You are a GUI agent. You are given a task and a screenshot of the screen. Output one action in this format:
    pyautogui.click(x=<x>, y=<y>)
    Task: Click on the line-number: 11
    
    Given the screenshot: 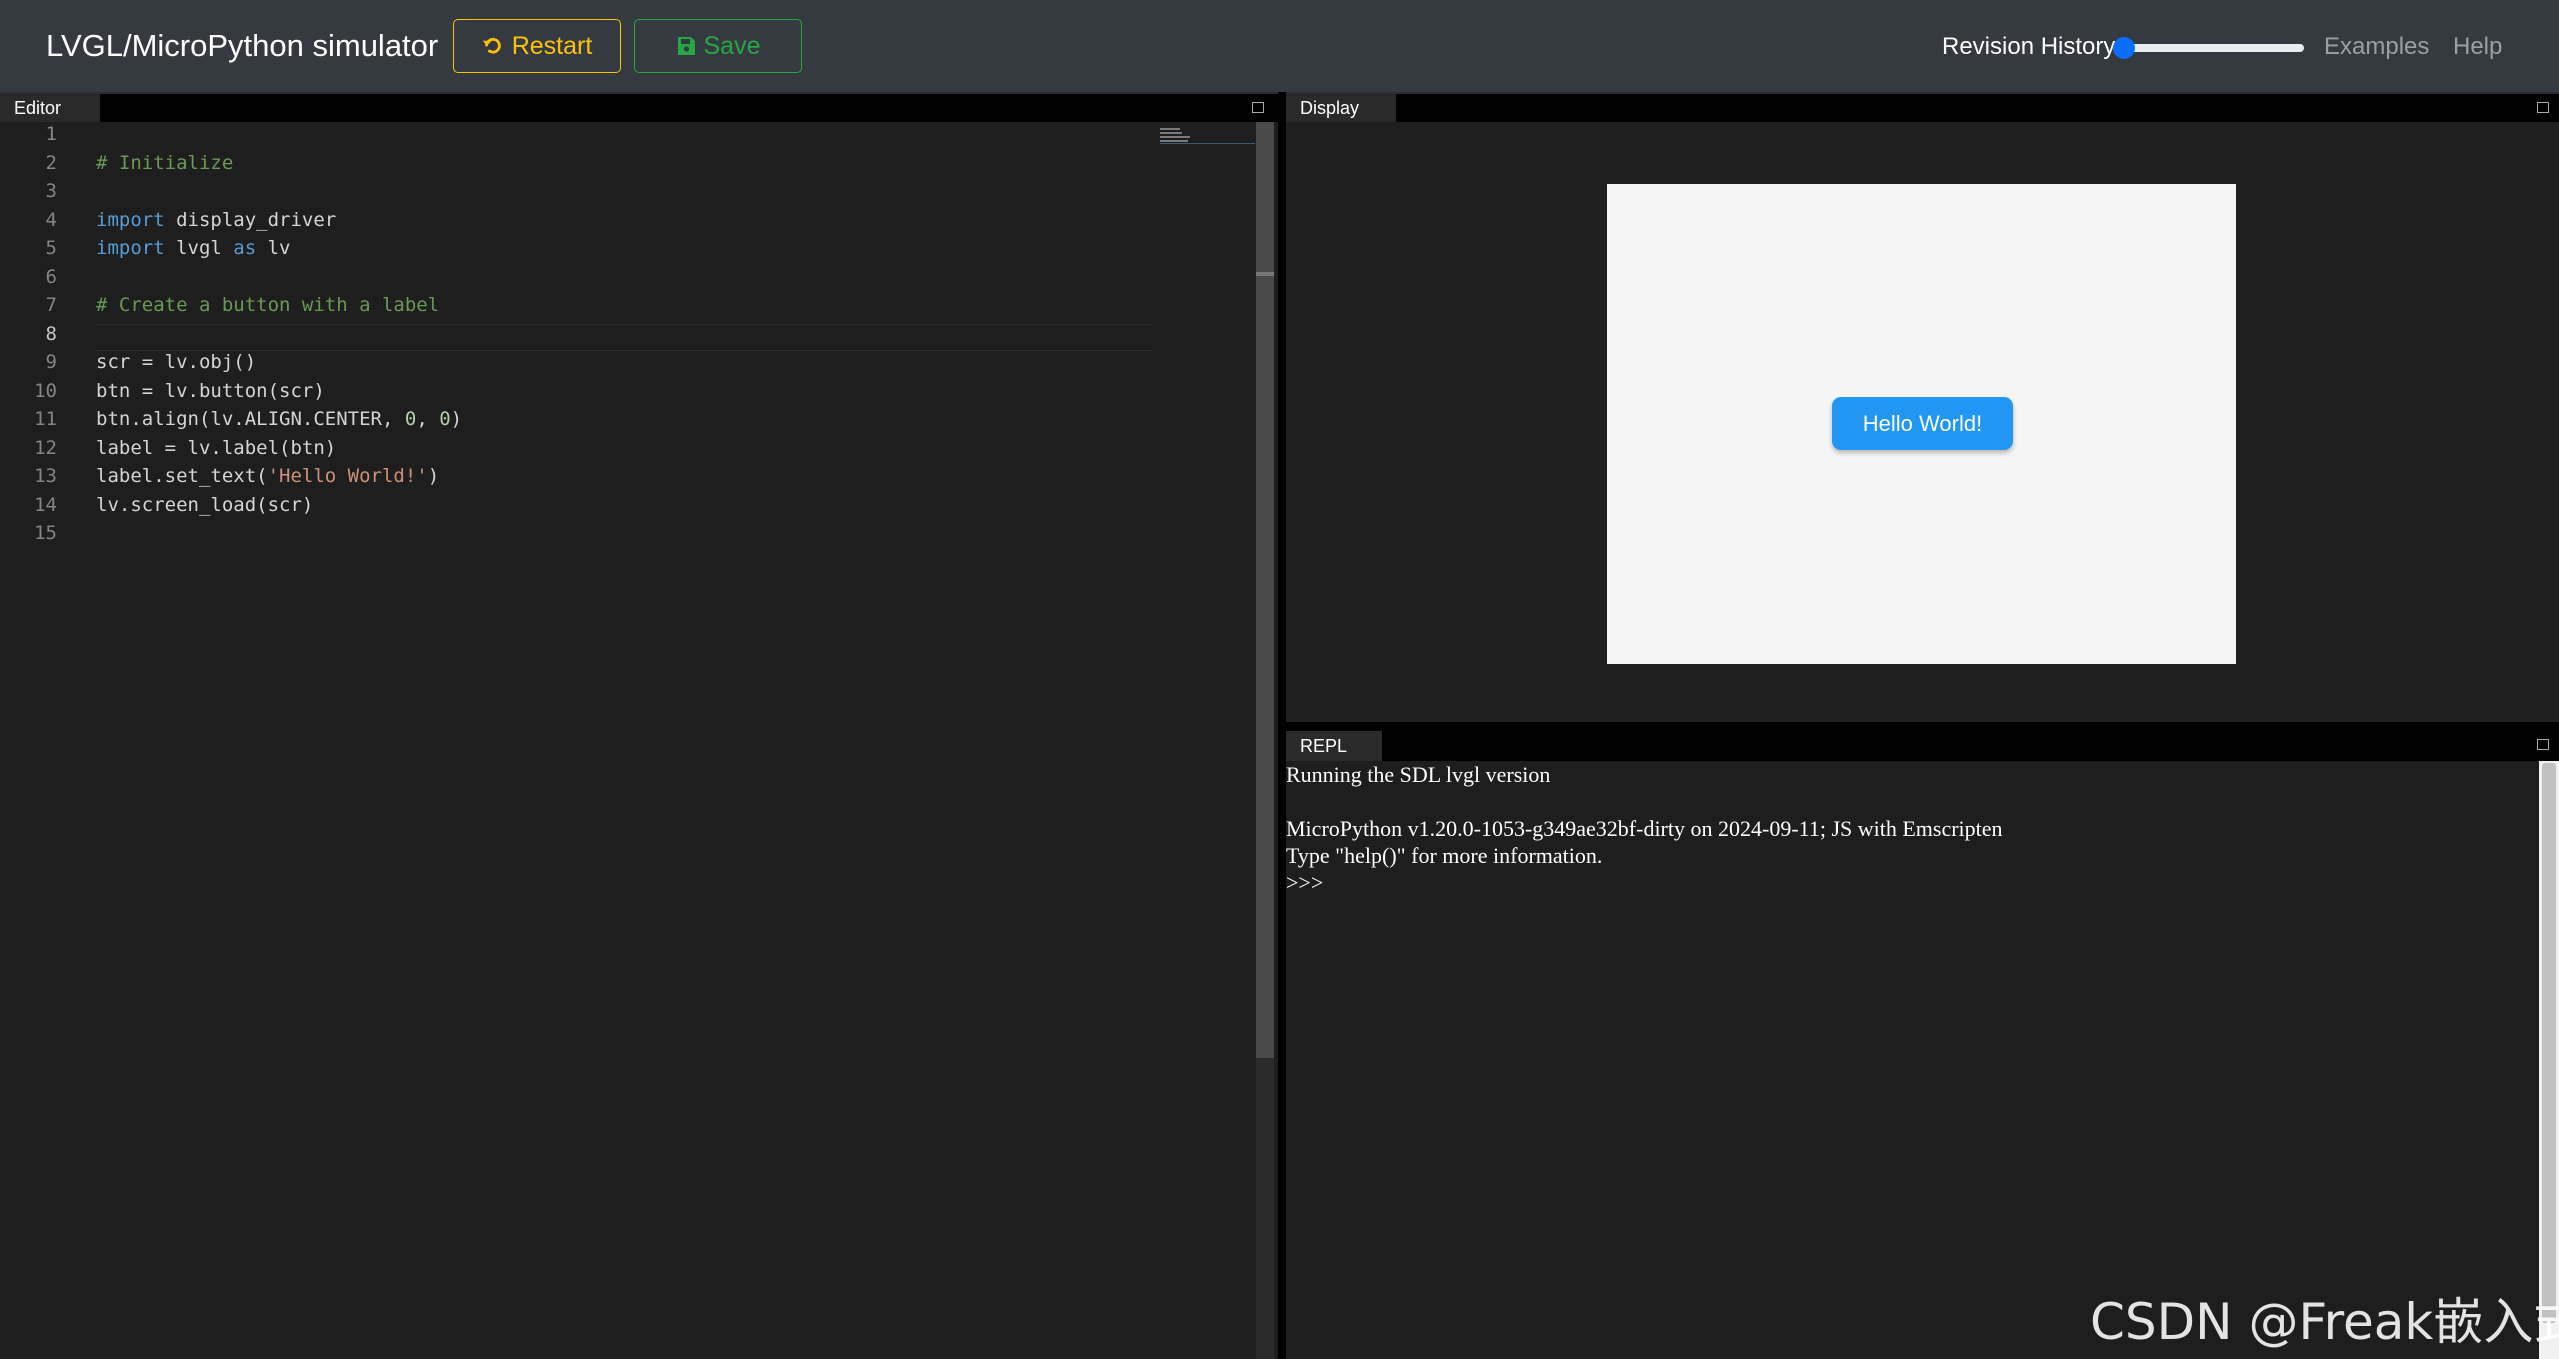 What is the action you would take?
    pyautogui.click(x=45, y=419)
    